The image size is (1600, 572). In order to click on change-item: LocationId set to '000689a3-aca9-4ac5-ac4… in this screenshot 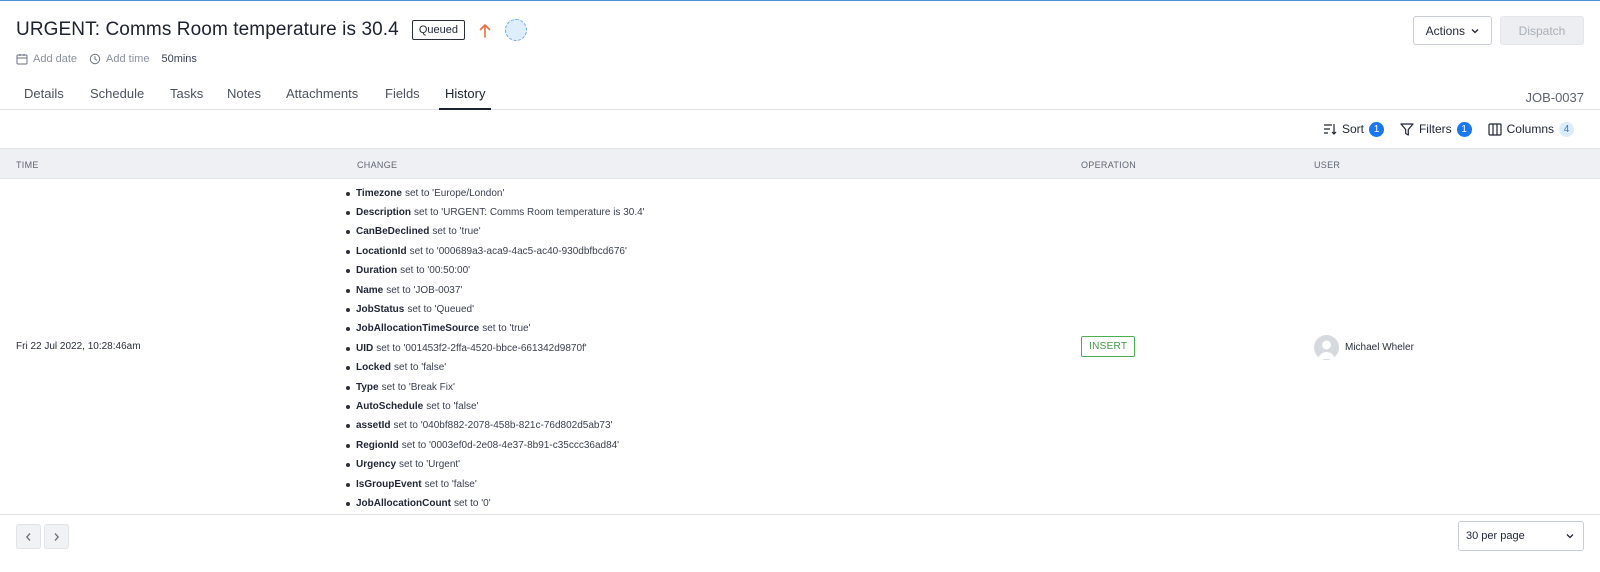, I will do `click(495, 251)`.